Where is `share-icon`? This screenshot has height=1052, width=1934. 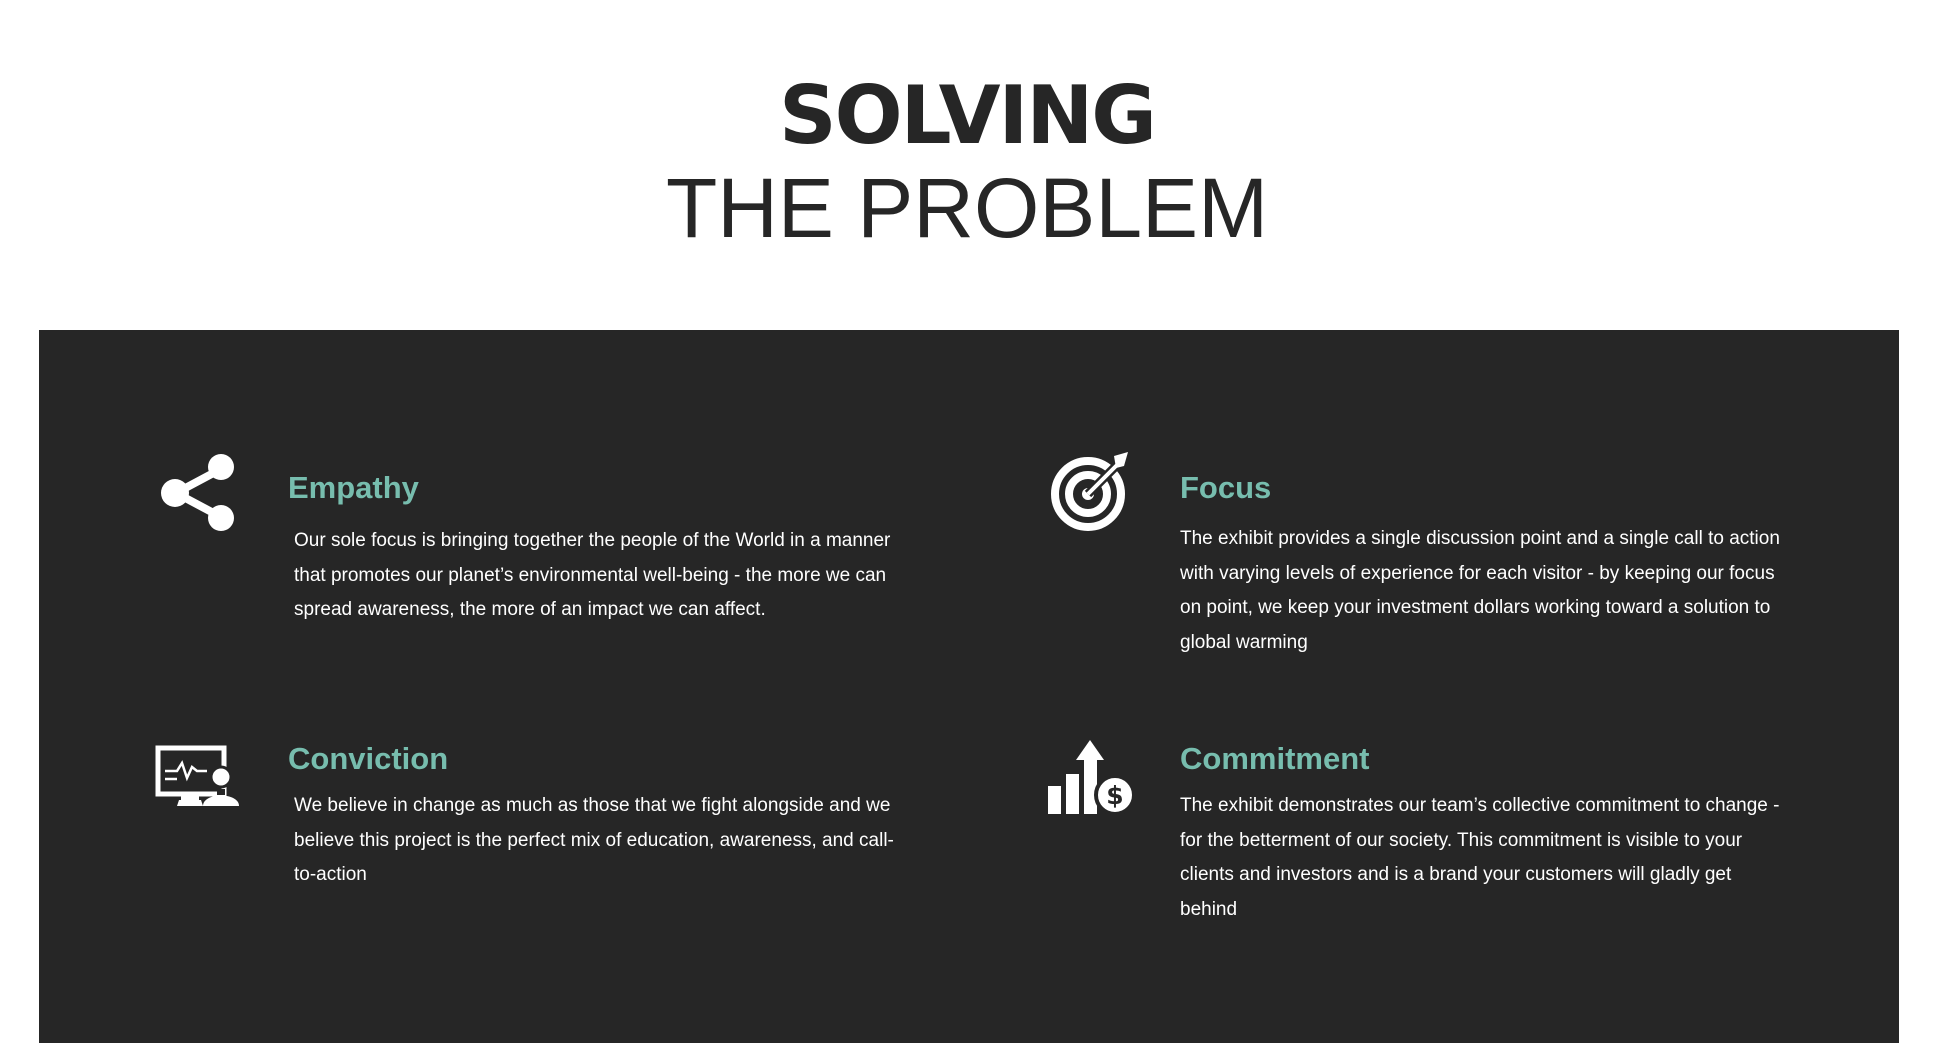
share-icon is located at coordinates (199, 495).